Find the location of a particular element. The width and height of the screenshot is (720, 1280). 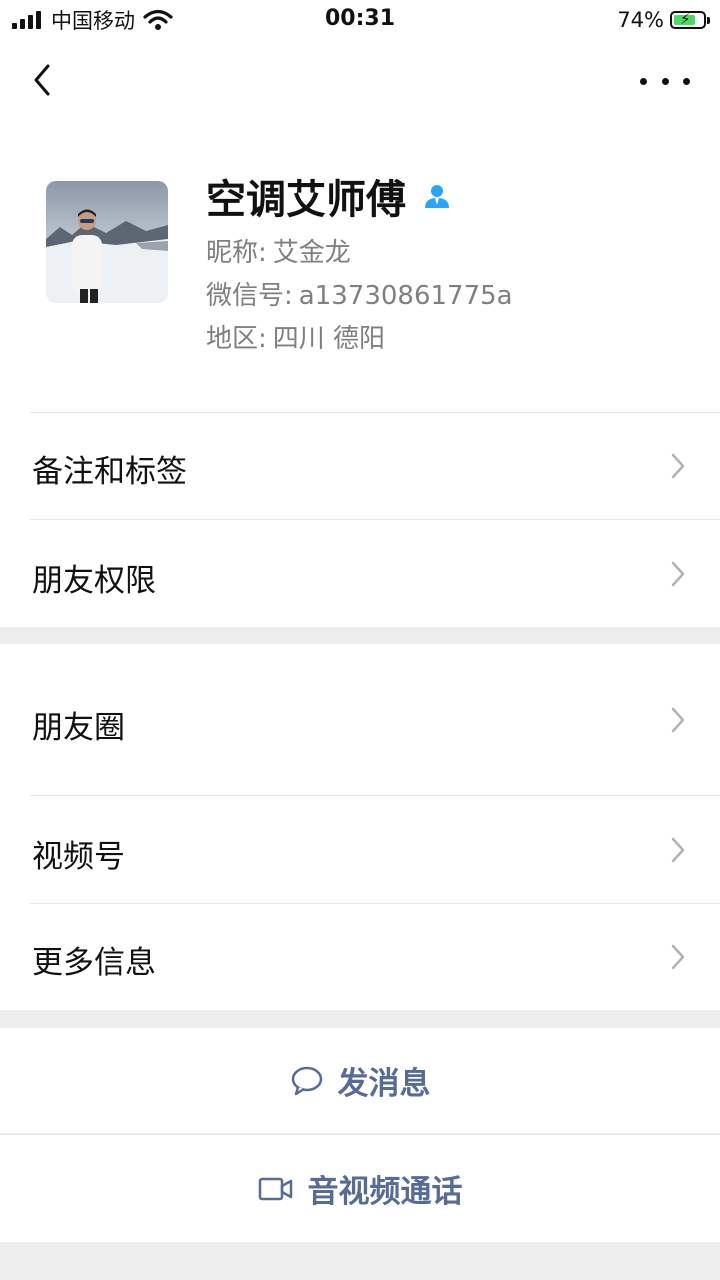

charging-bolt-icon: ⚡ is located at coordinates (685, 19).